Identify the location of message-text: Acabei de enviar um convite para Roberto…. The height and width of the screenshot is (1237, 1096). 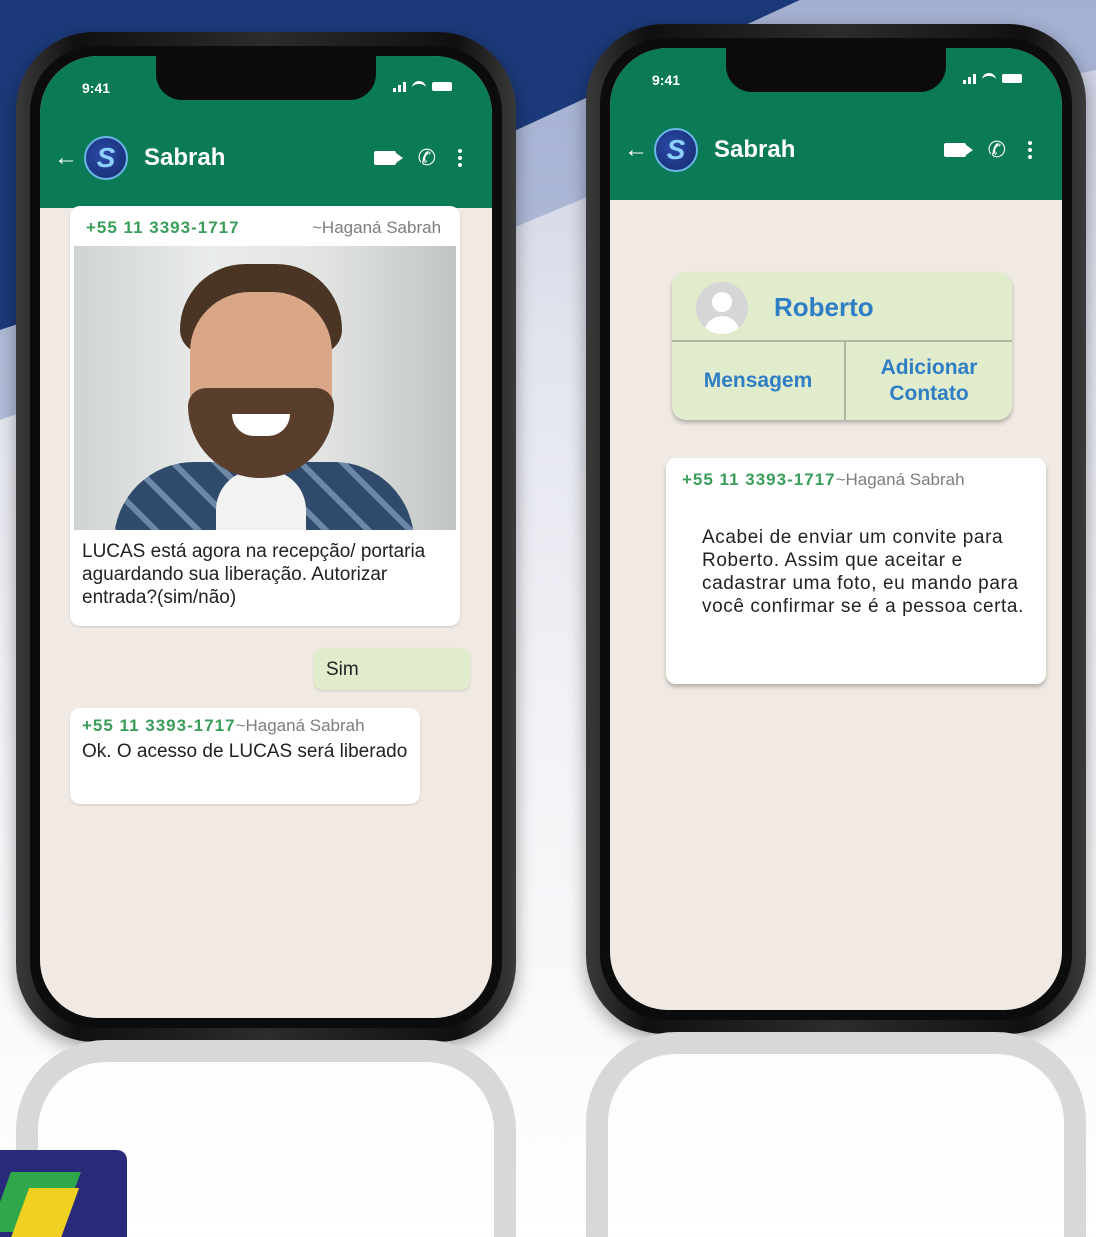
(863, 572).